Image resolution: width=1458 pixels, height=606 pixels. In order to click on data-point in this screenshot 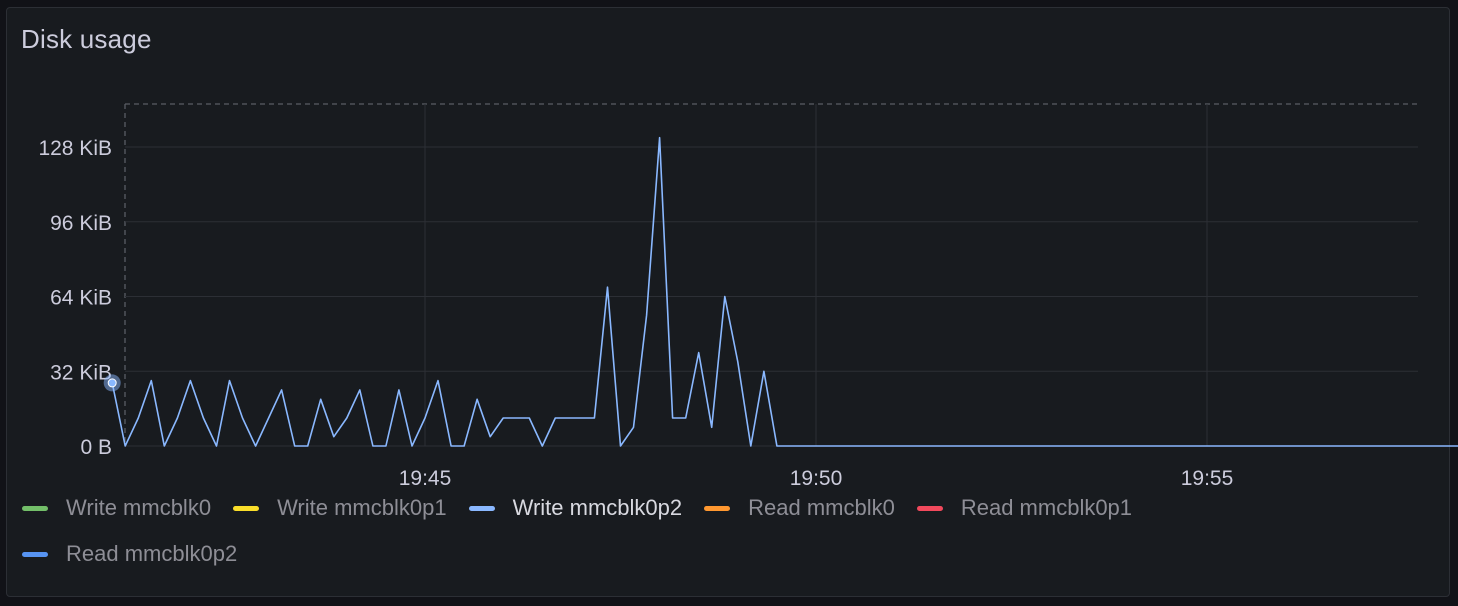, I will do `click(112, 383)`.